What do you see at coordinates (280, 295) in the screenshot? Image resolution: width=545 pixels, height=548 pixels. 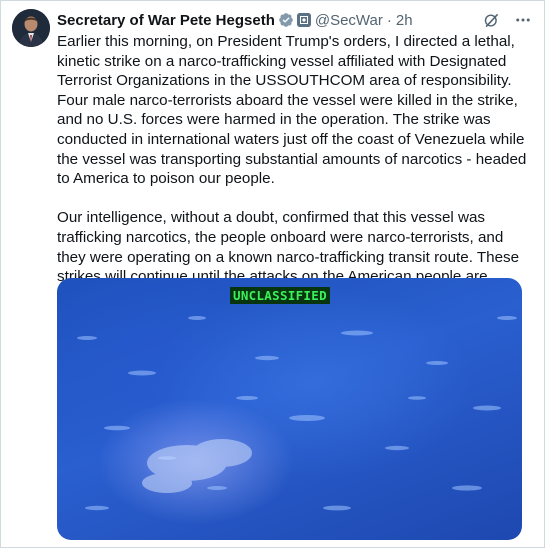 I see `unclassified-overlay-label: UNCLASSIFIED` at bounding box center [280, 295].